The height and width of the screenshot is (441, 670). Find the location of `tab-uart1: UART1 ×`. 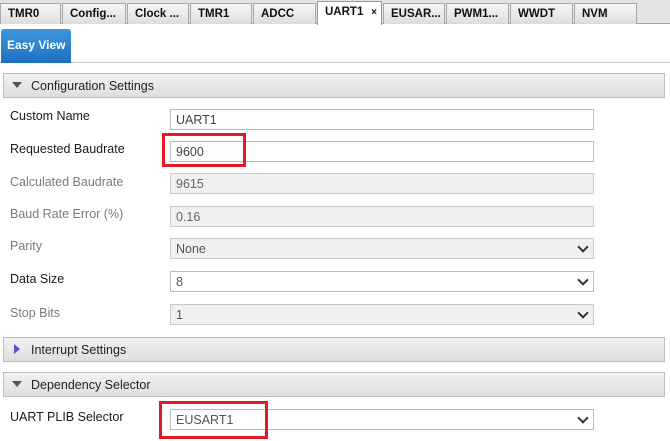

tab-uart1: UART1 × is located at coordinates (349, 13).